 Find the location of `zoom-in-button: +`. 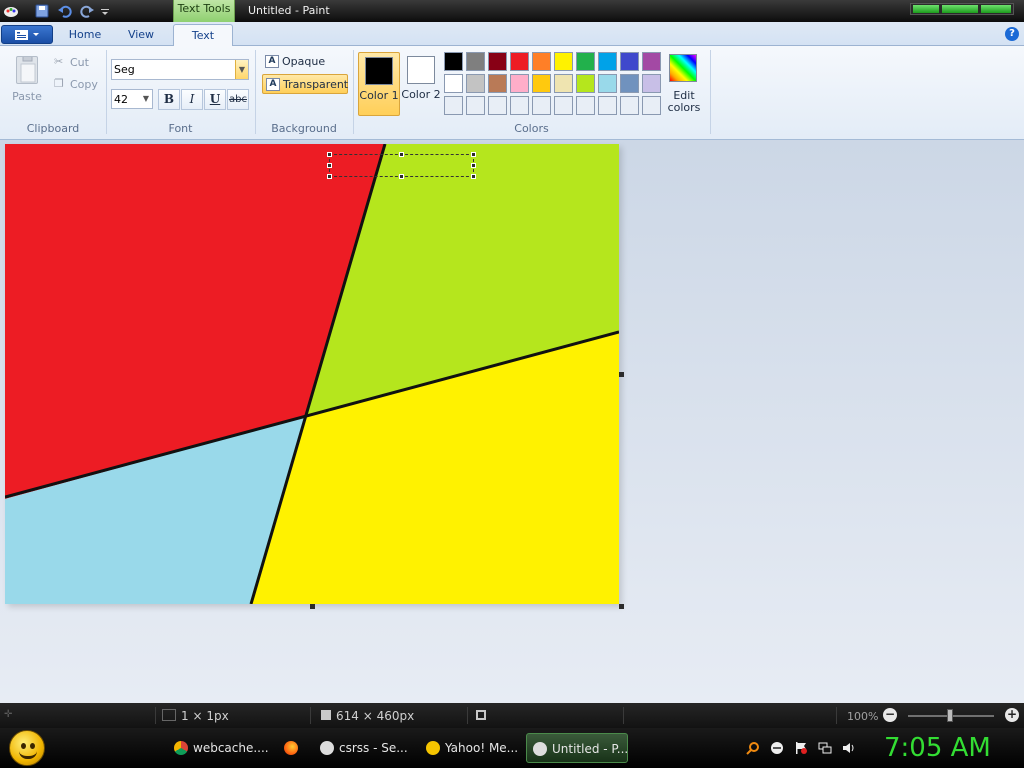

zoom-in-button: + is located at coordinates (1012, 715).